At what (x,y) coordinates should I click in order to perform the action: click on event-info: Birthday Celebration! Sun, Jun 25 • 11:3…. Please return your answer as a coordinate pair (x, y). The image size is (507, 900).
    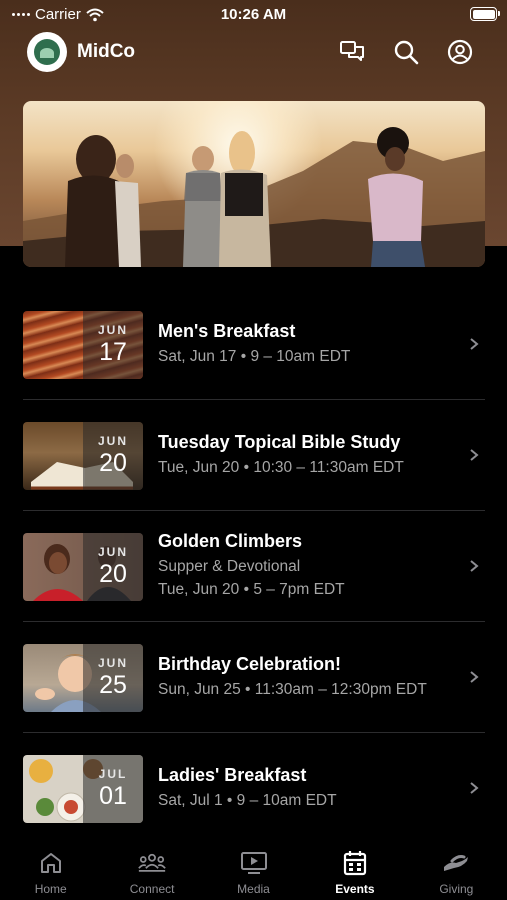
    Looking at the image, I should click on (306, 676).